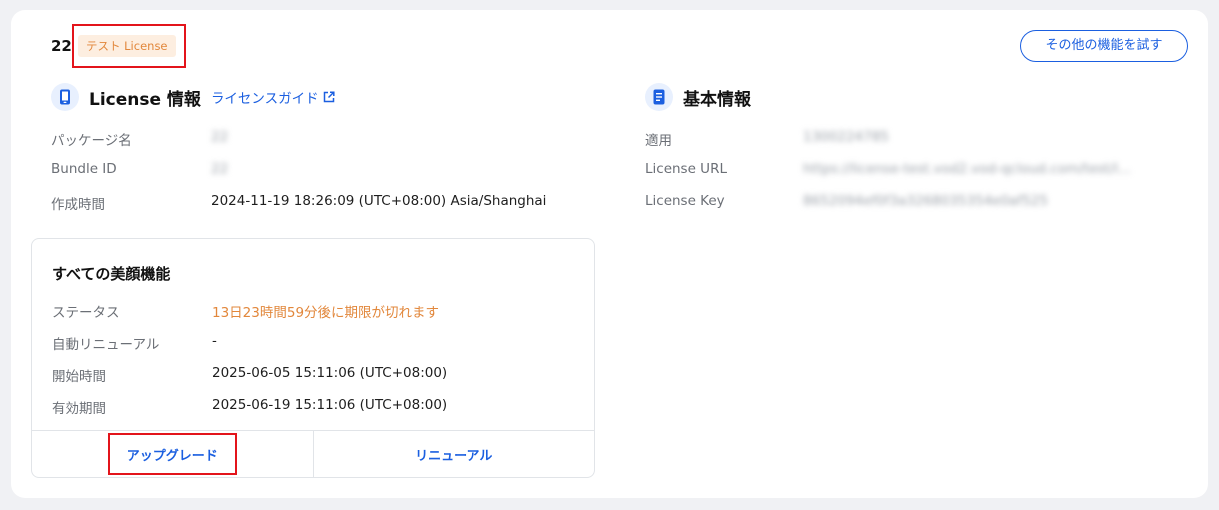 The width and height of the screenshot is (1219, 510). I want to click on license-key-label: License Key, so click(685, 201).